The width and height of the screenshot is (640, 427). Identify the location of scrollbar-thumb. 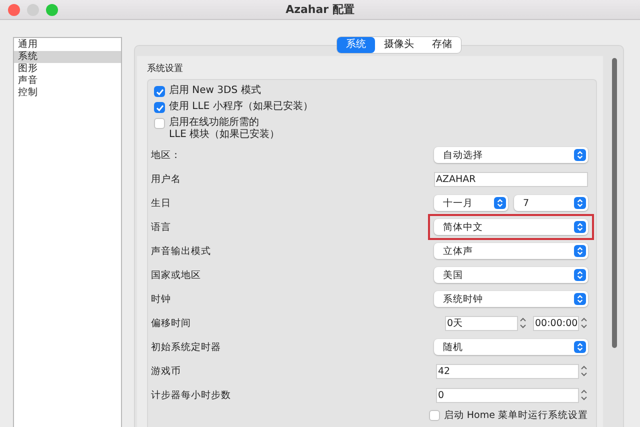
(614, 203).